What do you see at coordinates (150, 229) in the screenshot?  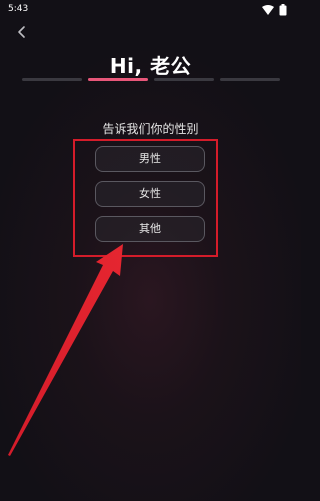 I see `option-other-button: 其他` at bounding box center [150, 229].